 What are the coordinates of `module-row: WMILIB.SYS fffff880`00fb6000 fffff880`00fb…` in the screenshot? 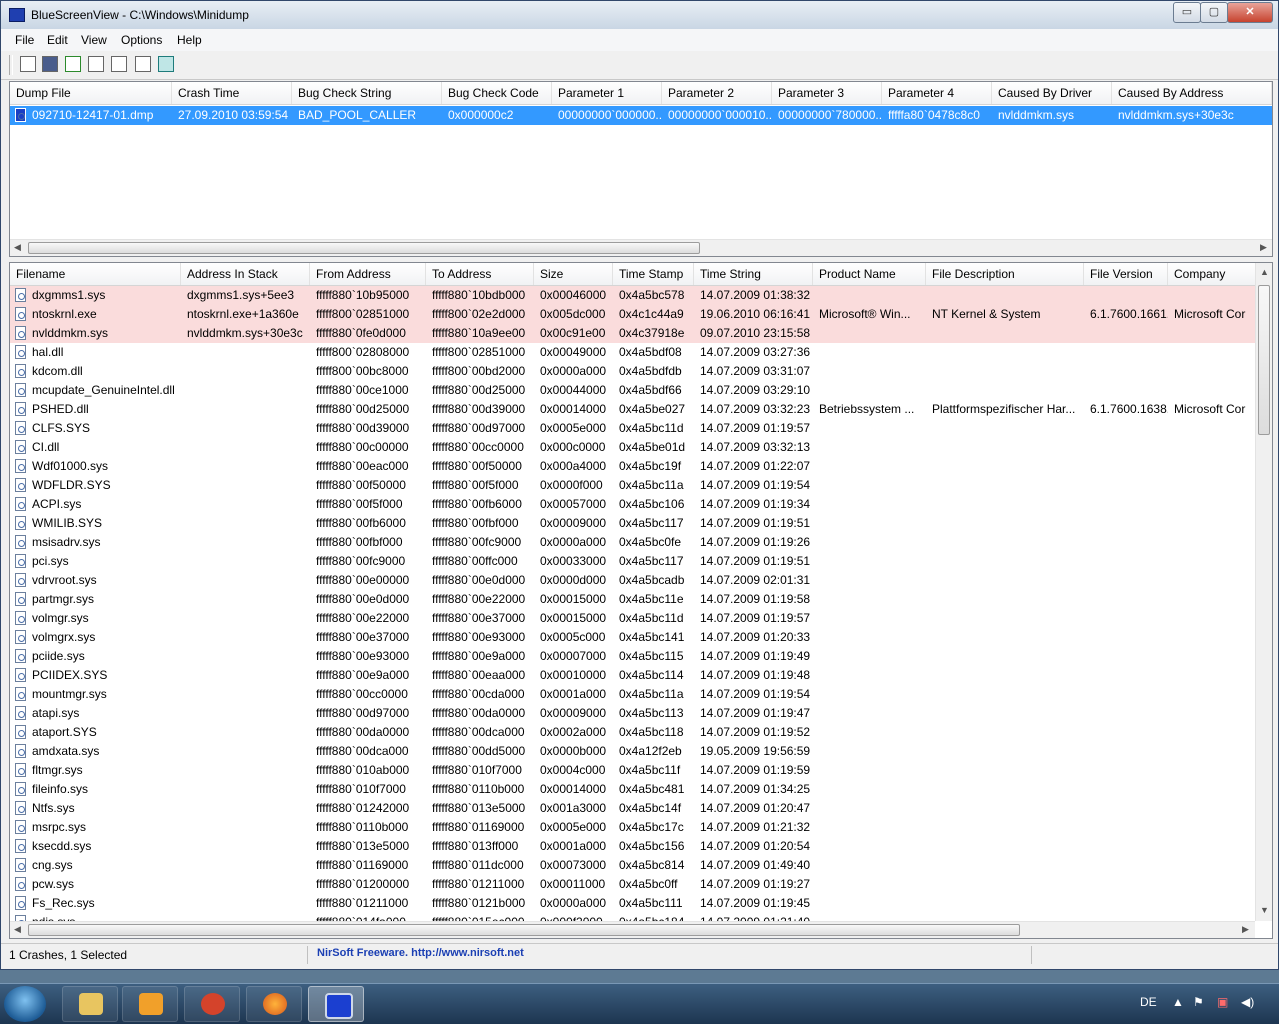 It's located at (641, 523).